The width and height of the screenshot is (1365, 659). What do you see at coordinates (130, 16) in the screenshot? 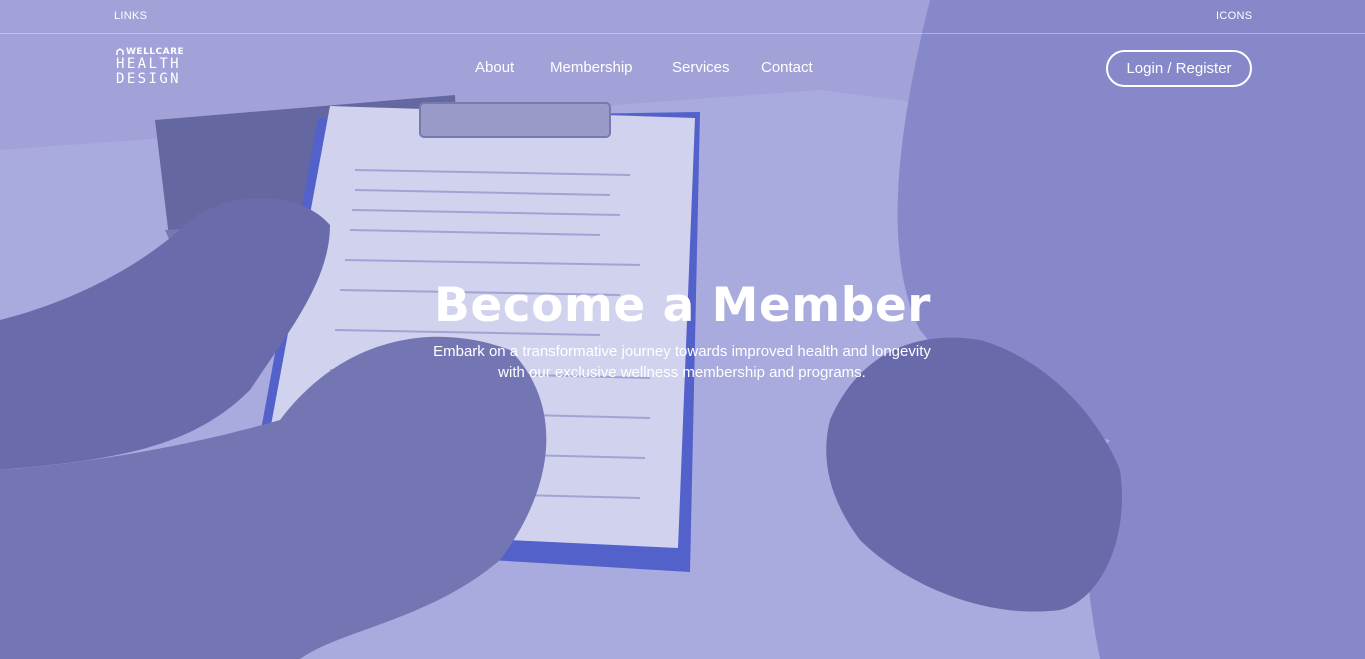
I see `utility-links-label: LINKS` at bounding box center [130, 16].